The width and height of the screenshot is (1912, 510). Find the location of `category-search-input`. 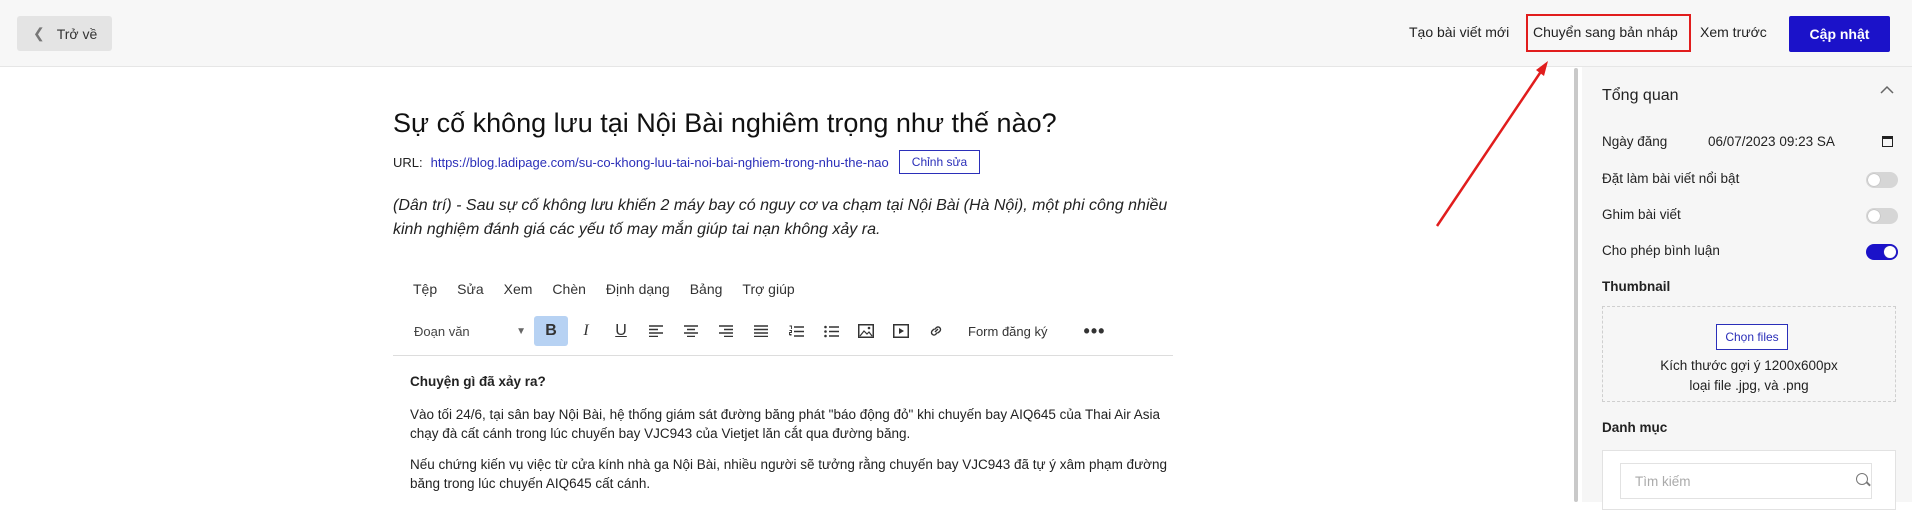

category-search-input is located at coordinates (1746, 481).